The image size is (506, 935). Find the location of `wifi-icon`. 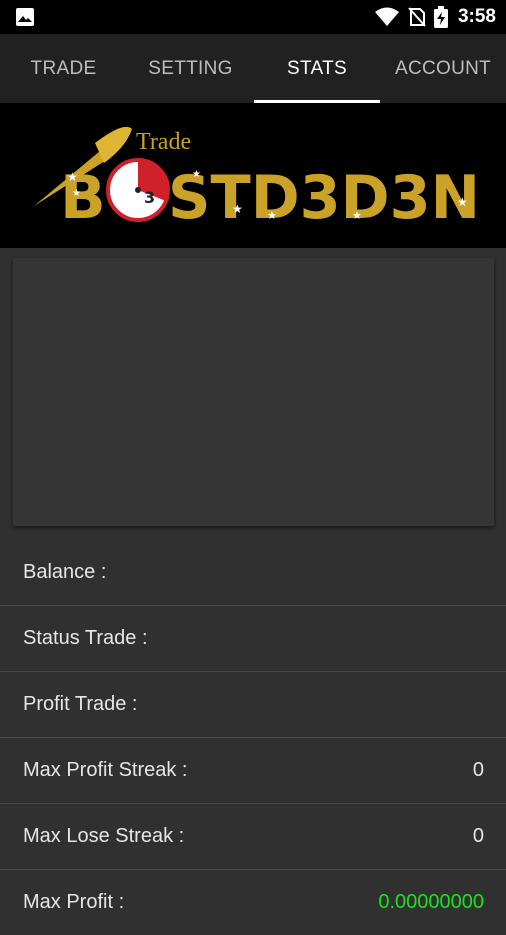

wifi-icon is located at coordinates (386, 16).